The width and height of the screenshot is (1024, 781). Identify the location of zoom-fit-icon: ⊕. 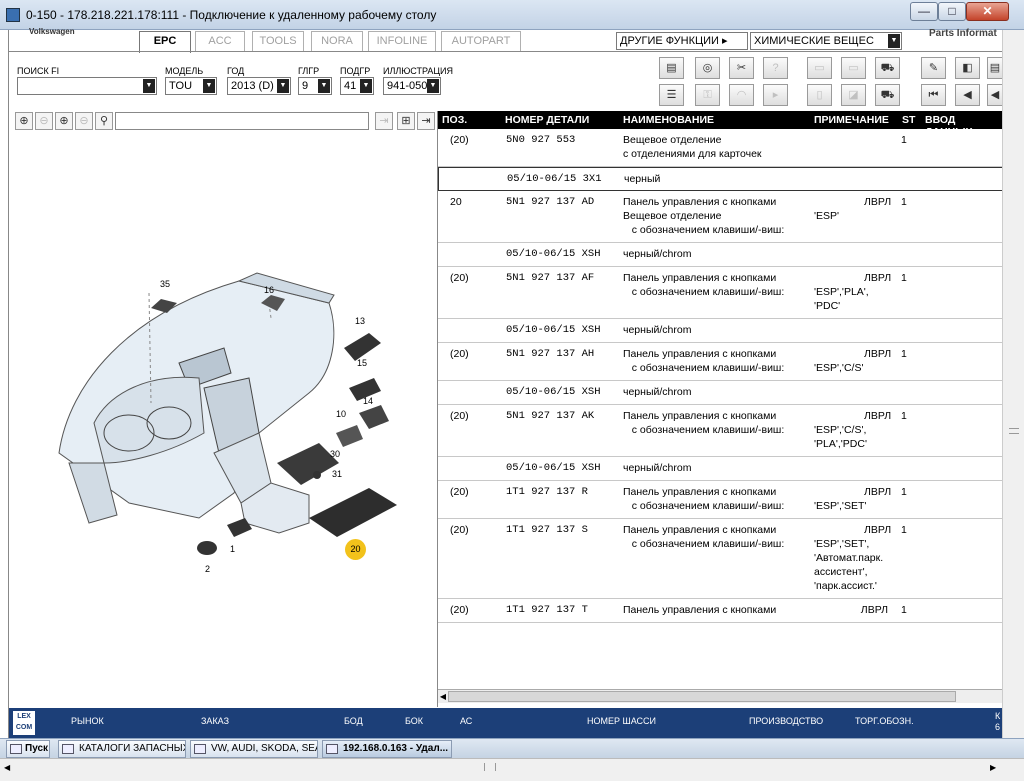
(64, 121).